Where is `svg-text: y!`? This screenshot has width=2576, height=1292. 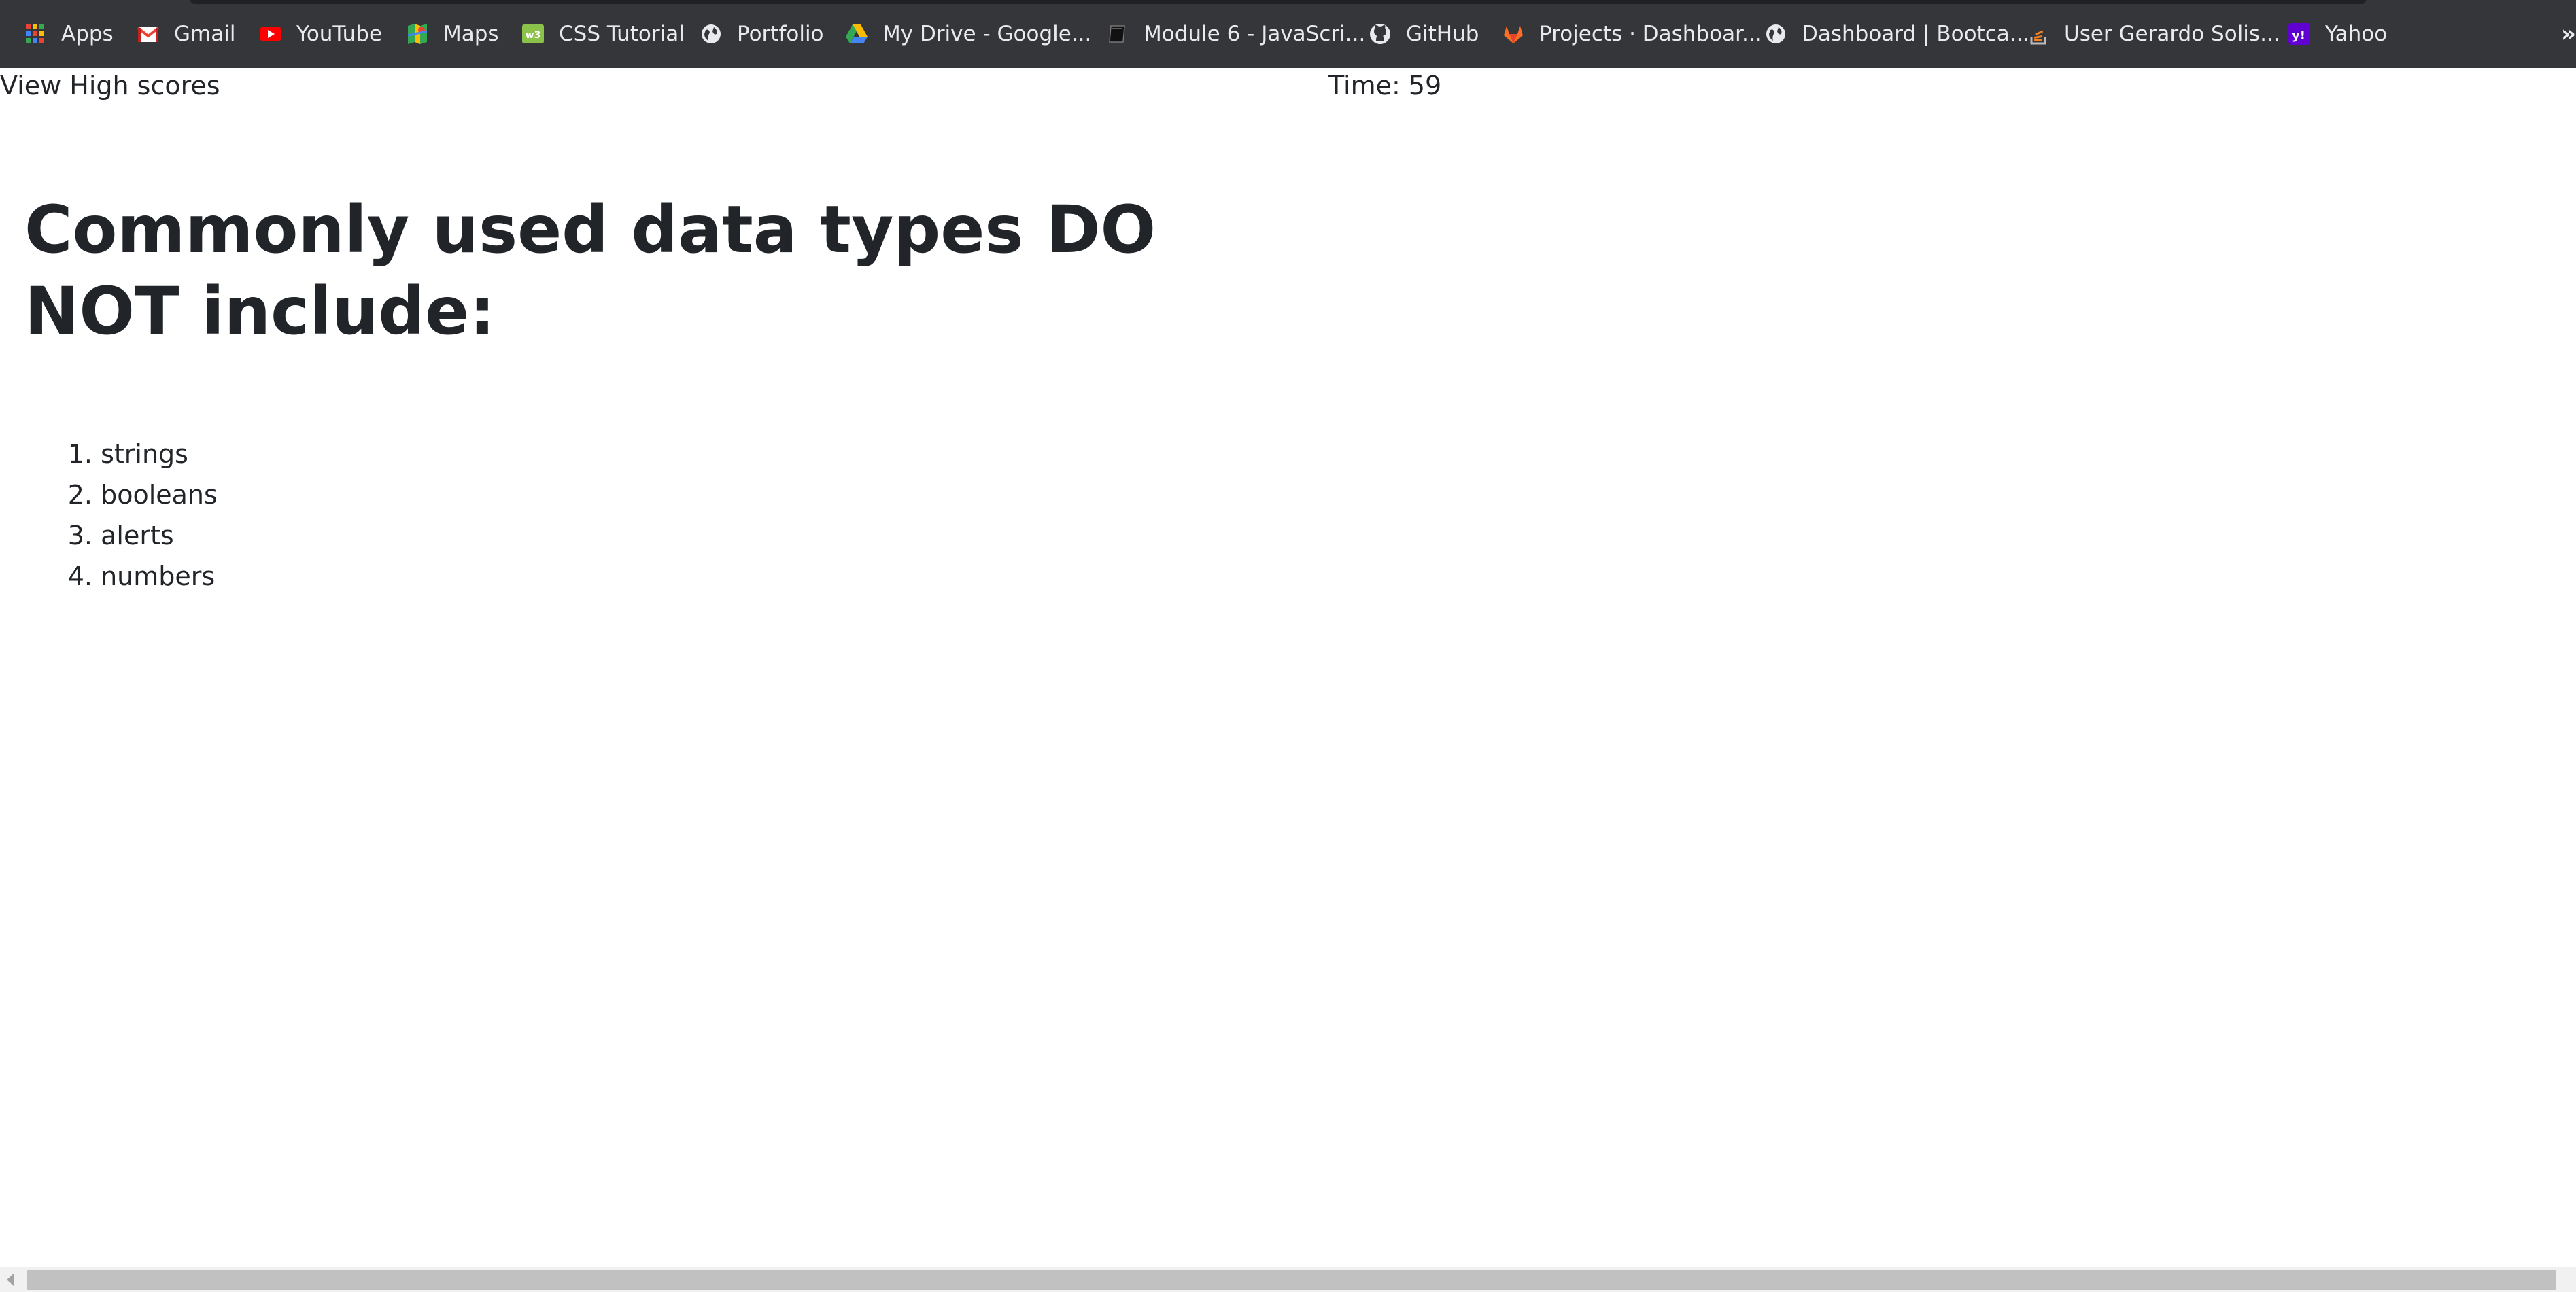
svg-text: y! is located at coordinates (2298, 36).